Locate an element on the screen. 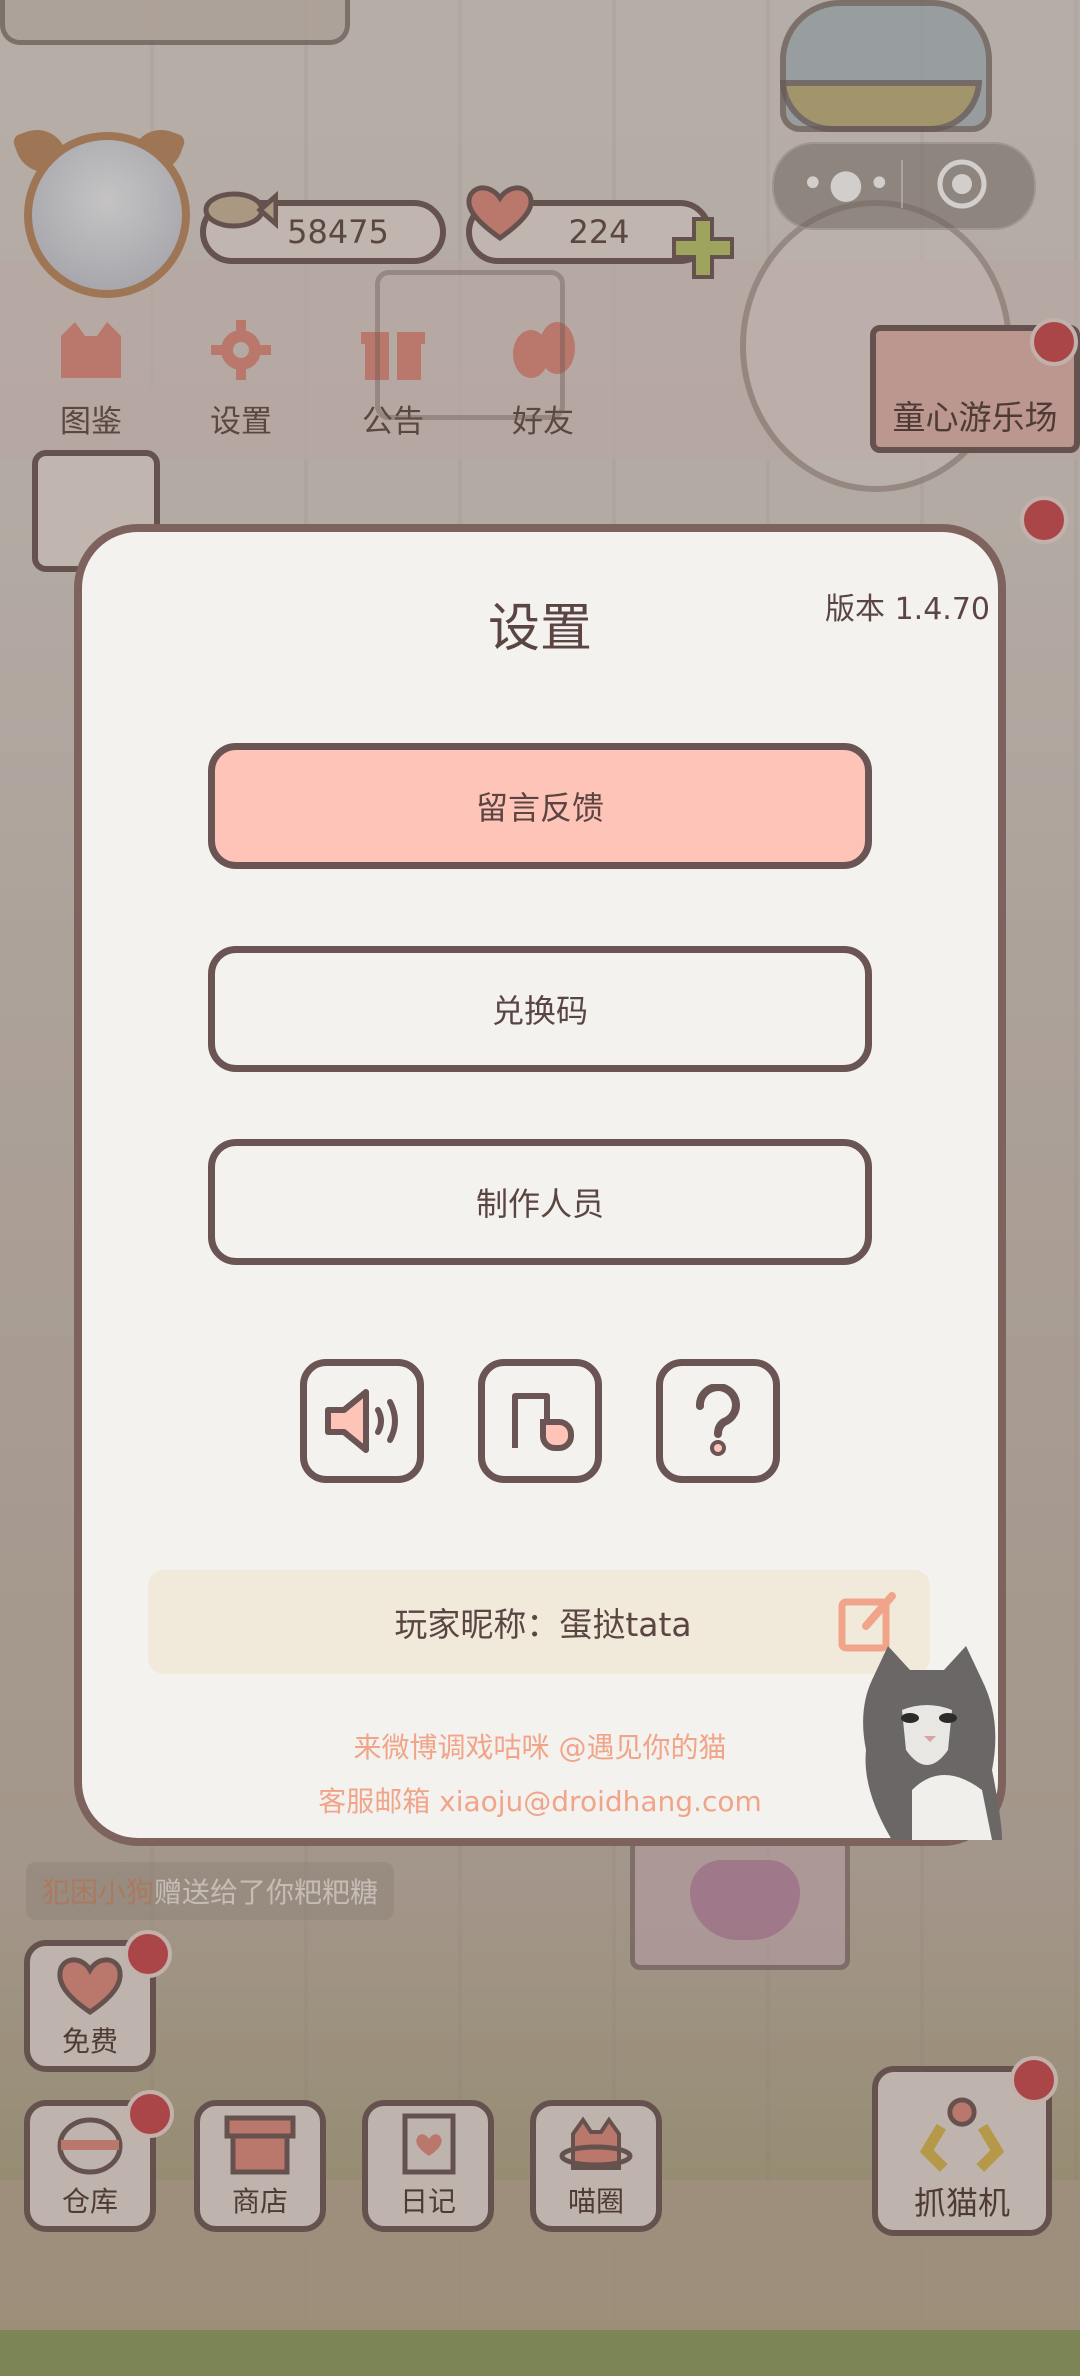 Image resolution: width=1080 pixels, height=2376 pixels. feedback-button: 留言反馈 is located at coordinates (540, 806).